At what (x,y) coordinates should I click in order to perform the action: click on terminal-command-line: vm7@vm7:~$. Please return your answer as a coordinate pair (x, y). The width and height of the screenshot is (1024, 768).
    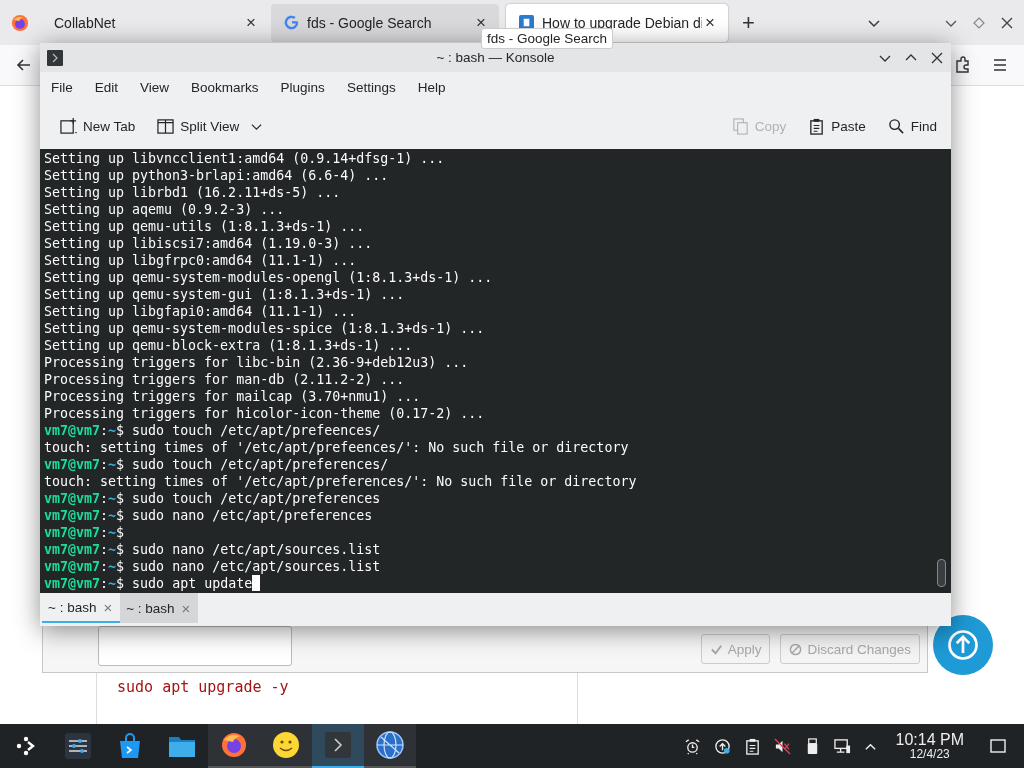
    Looking at the image, I should click on (84, 532).